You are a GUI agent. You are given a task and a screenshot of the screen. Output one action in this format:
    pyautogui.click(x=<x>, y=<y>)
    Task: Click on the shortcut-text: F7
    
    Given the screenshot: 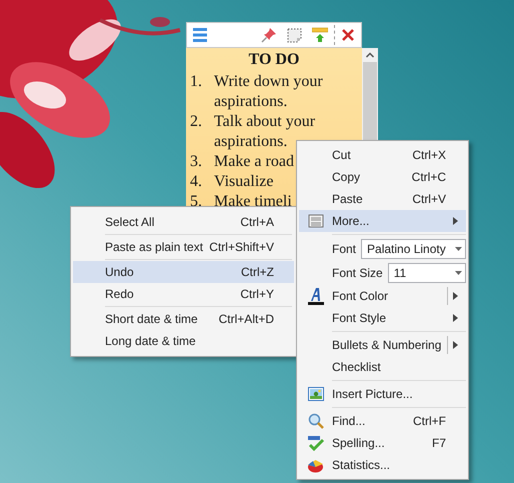 What is the action you would take?
    pyautogui.click(x=439, y=443)
    